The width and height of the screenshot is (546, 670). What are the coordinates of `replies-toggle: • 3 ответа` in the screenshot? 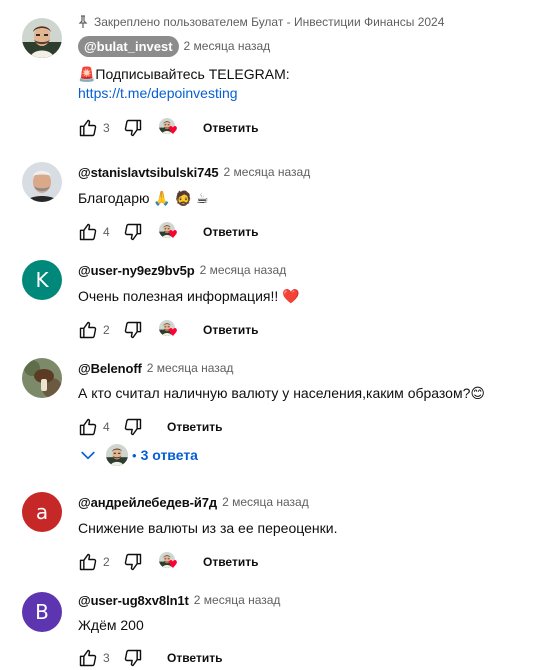 It's located at (138, 455).